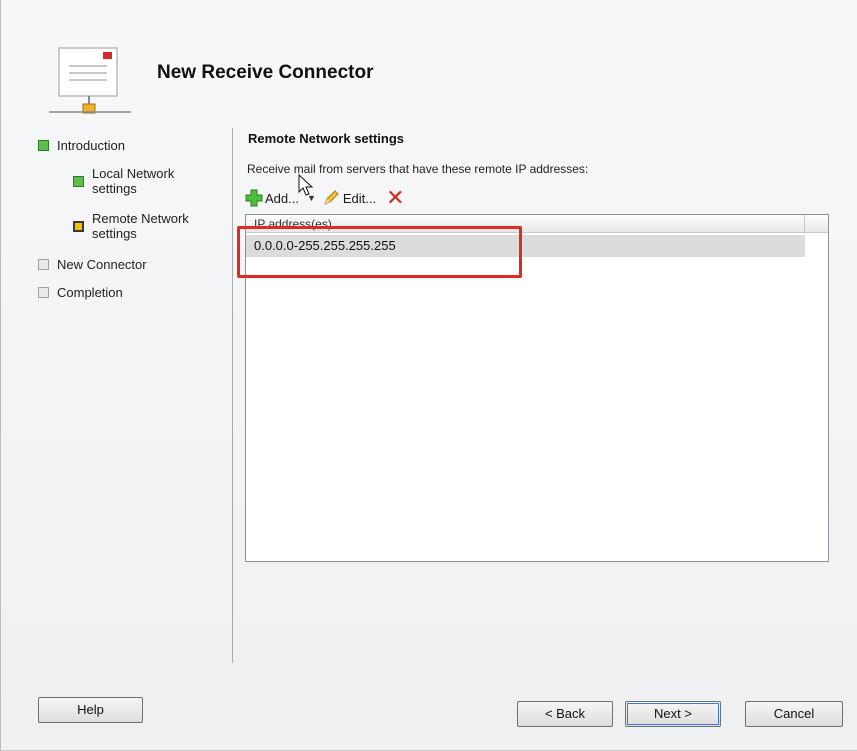 The height and width of the screenshot is (751, 857). I want to click on nav-item-label: New Connector, so click(102, 264).